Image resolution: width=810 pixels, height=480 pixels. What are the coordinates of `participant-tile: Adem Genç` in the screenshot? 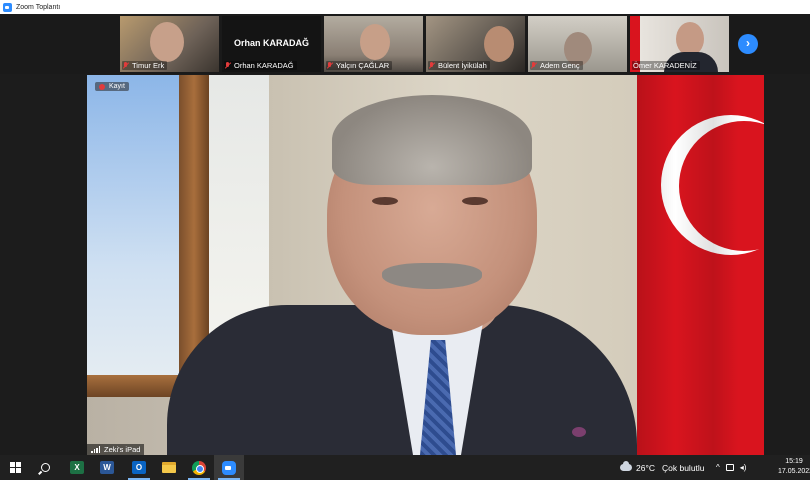 It's located at (577, 44).